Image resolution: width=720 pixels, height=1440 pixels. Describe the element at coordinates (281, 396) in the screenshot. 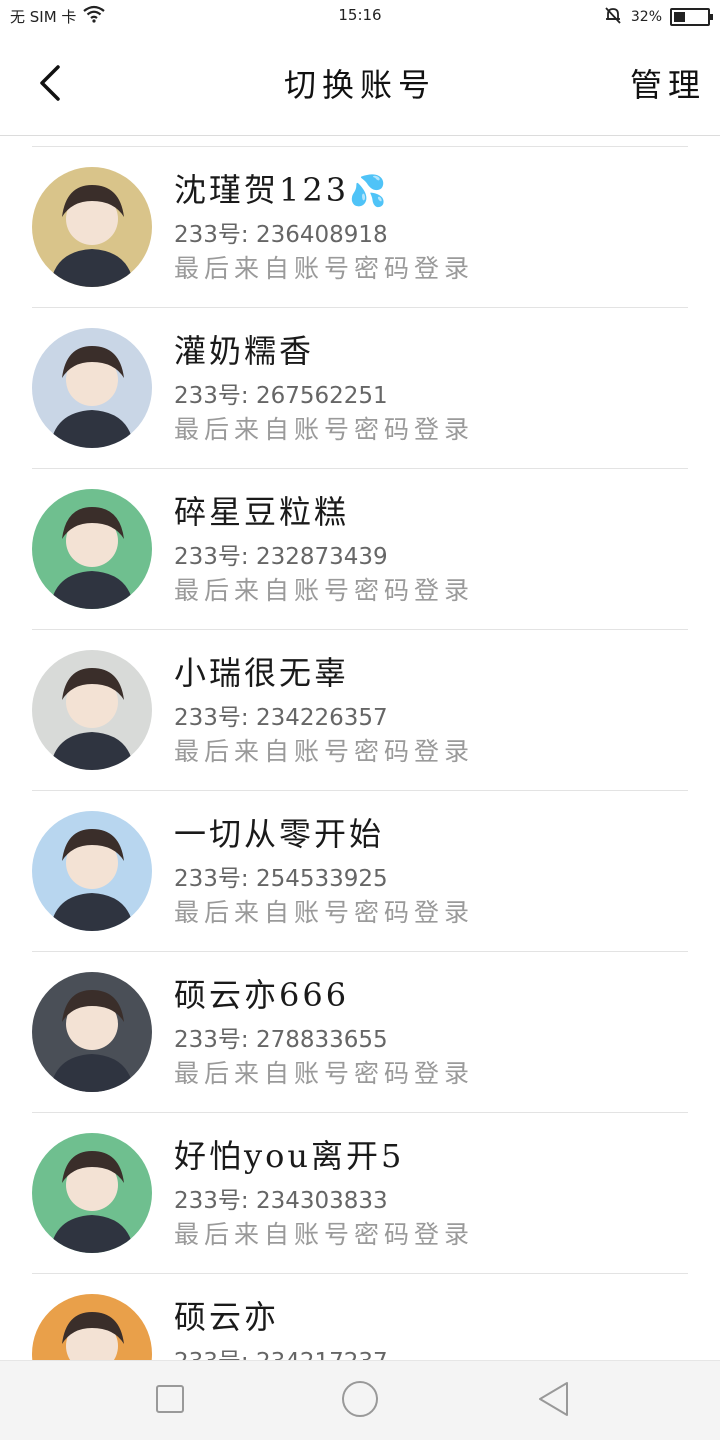

I see `account-id: 233号: 267562251` at that location.